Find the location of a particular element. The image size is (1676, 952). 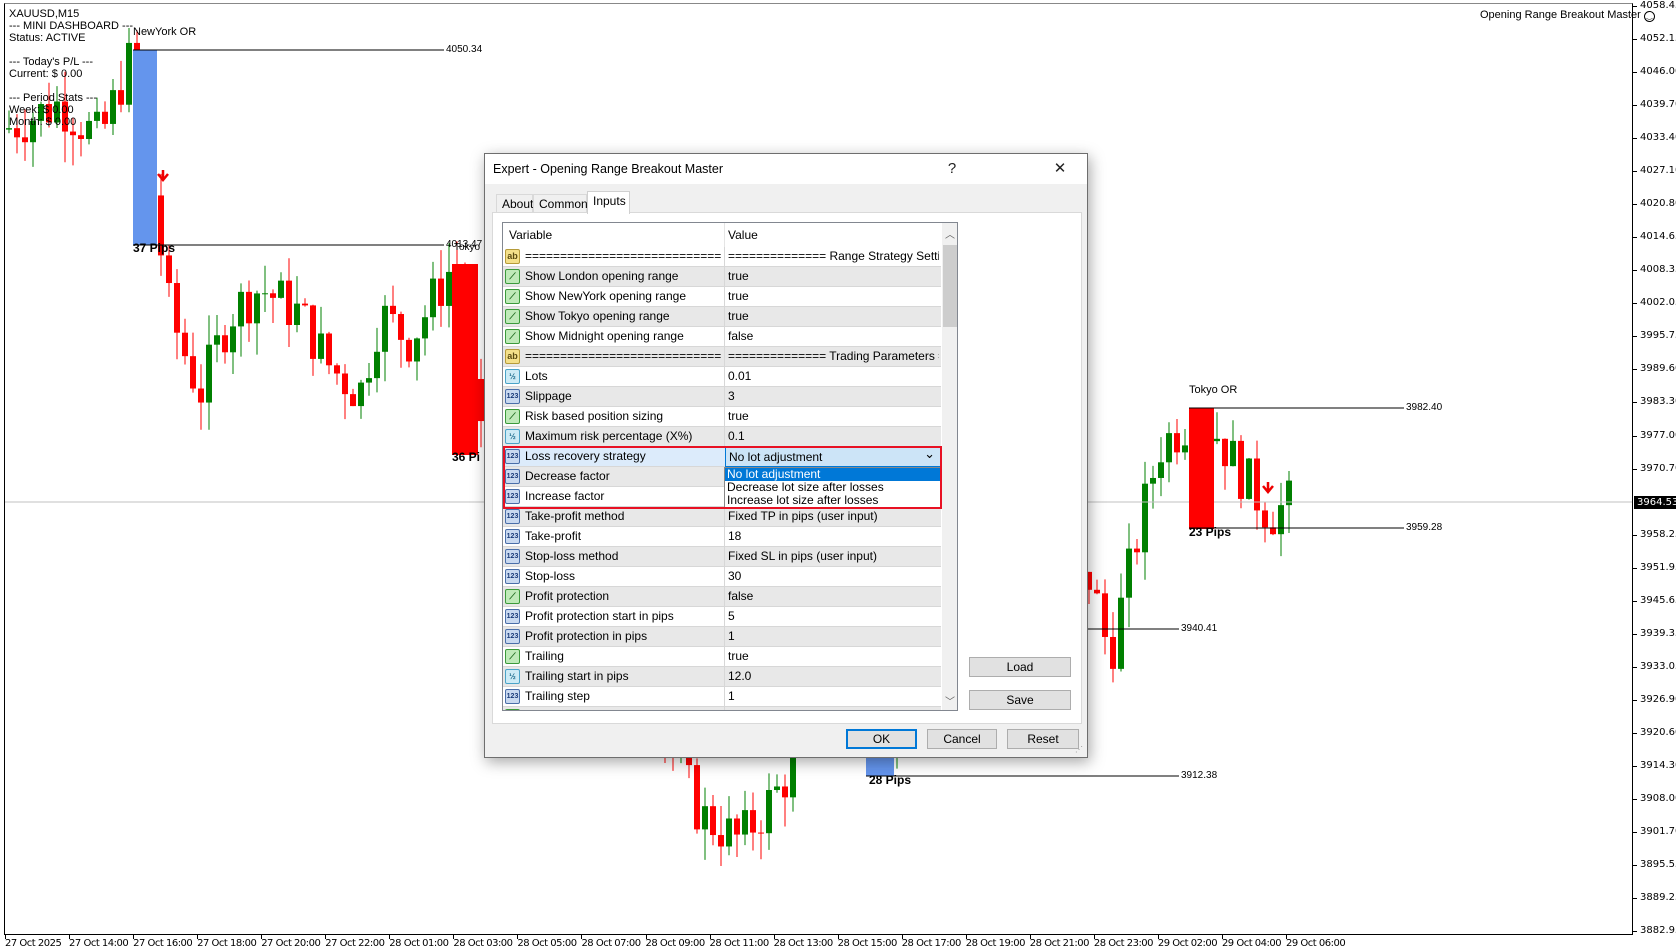

input-row: ⟋ Show Tokyo opening range true is located at coordinates (722, 317).